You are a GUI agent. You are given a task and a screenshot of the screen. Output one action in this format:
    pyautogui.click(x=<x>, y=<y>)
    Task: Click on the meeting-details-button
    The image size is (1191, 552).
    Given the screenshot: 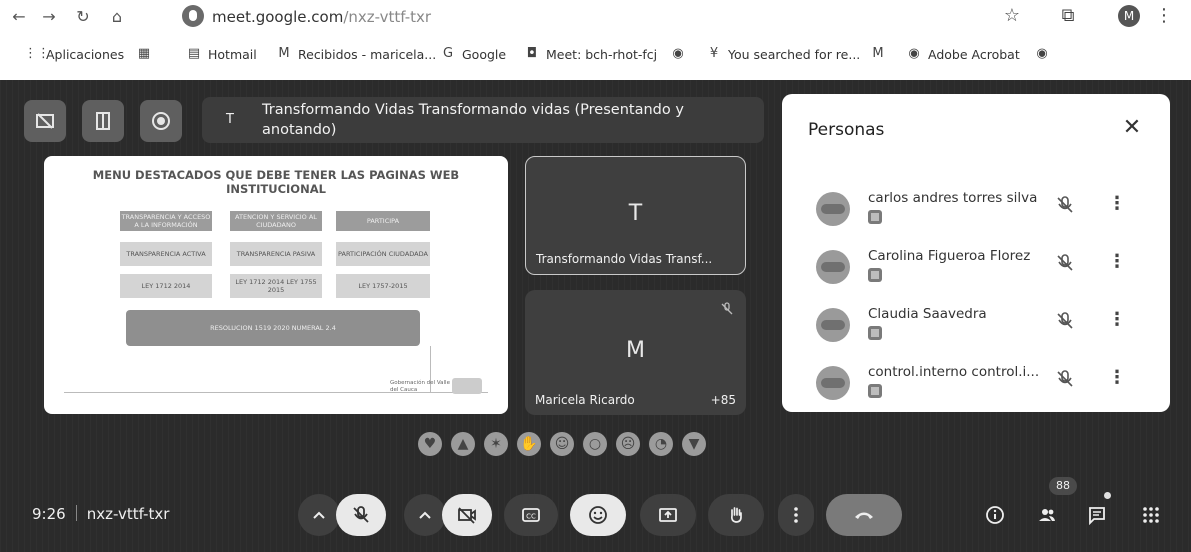 What is the action you would take?
    pyautogui.click(x=995, y=515)
    